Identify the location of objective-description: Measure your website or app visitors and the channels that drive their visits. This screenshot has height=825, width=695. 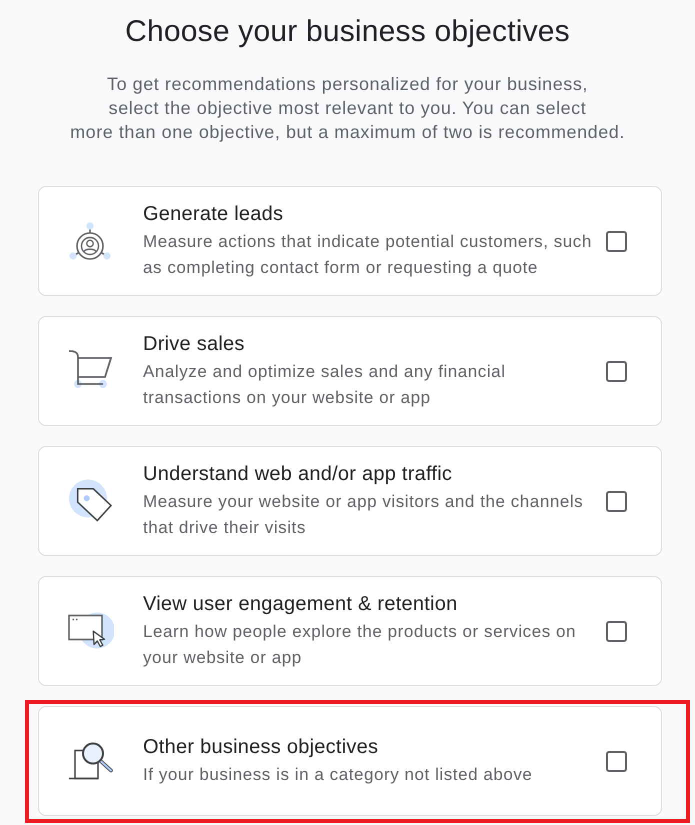
(363, 515).